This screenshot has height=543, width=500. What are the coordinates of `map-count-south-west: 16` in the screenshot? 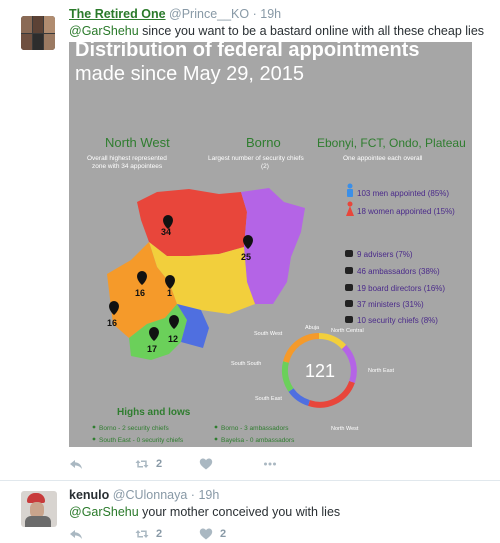 It's located at (112, 323).